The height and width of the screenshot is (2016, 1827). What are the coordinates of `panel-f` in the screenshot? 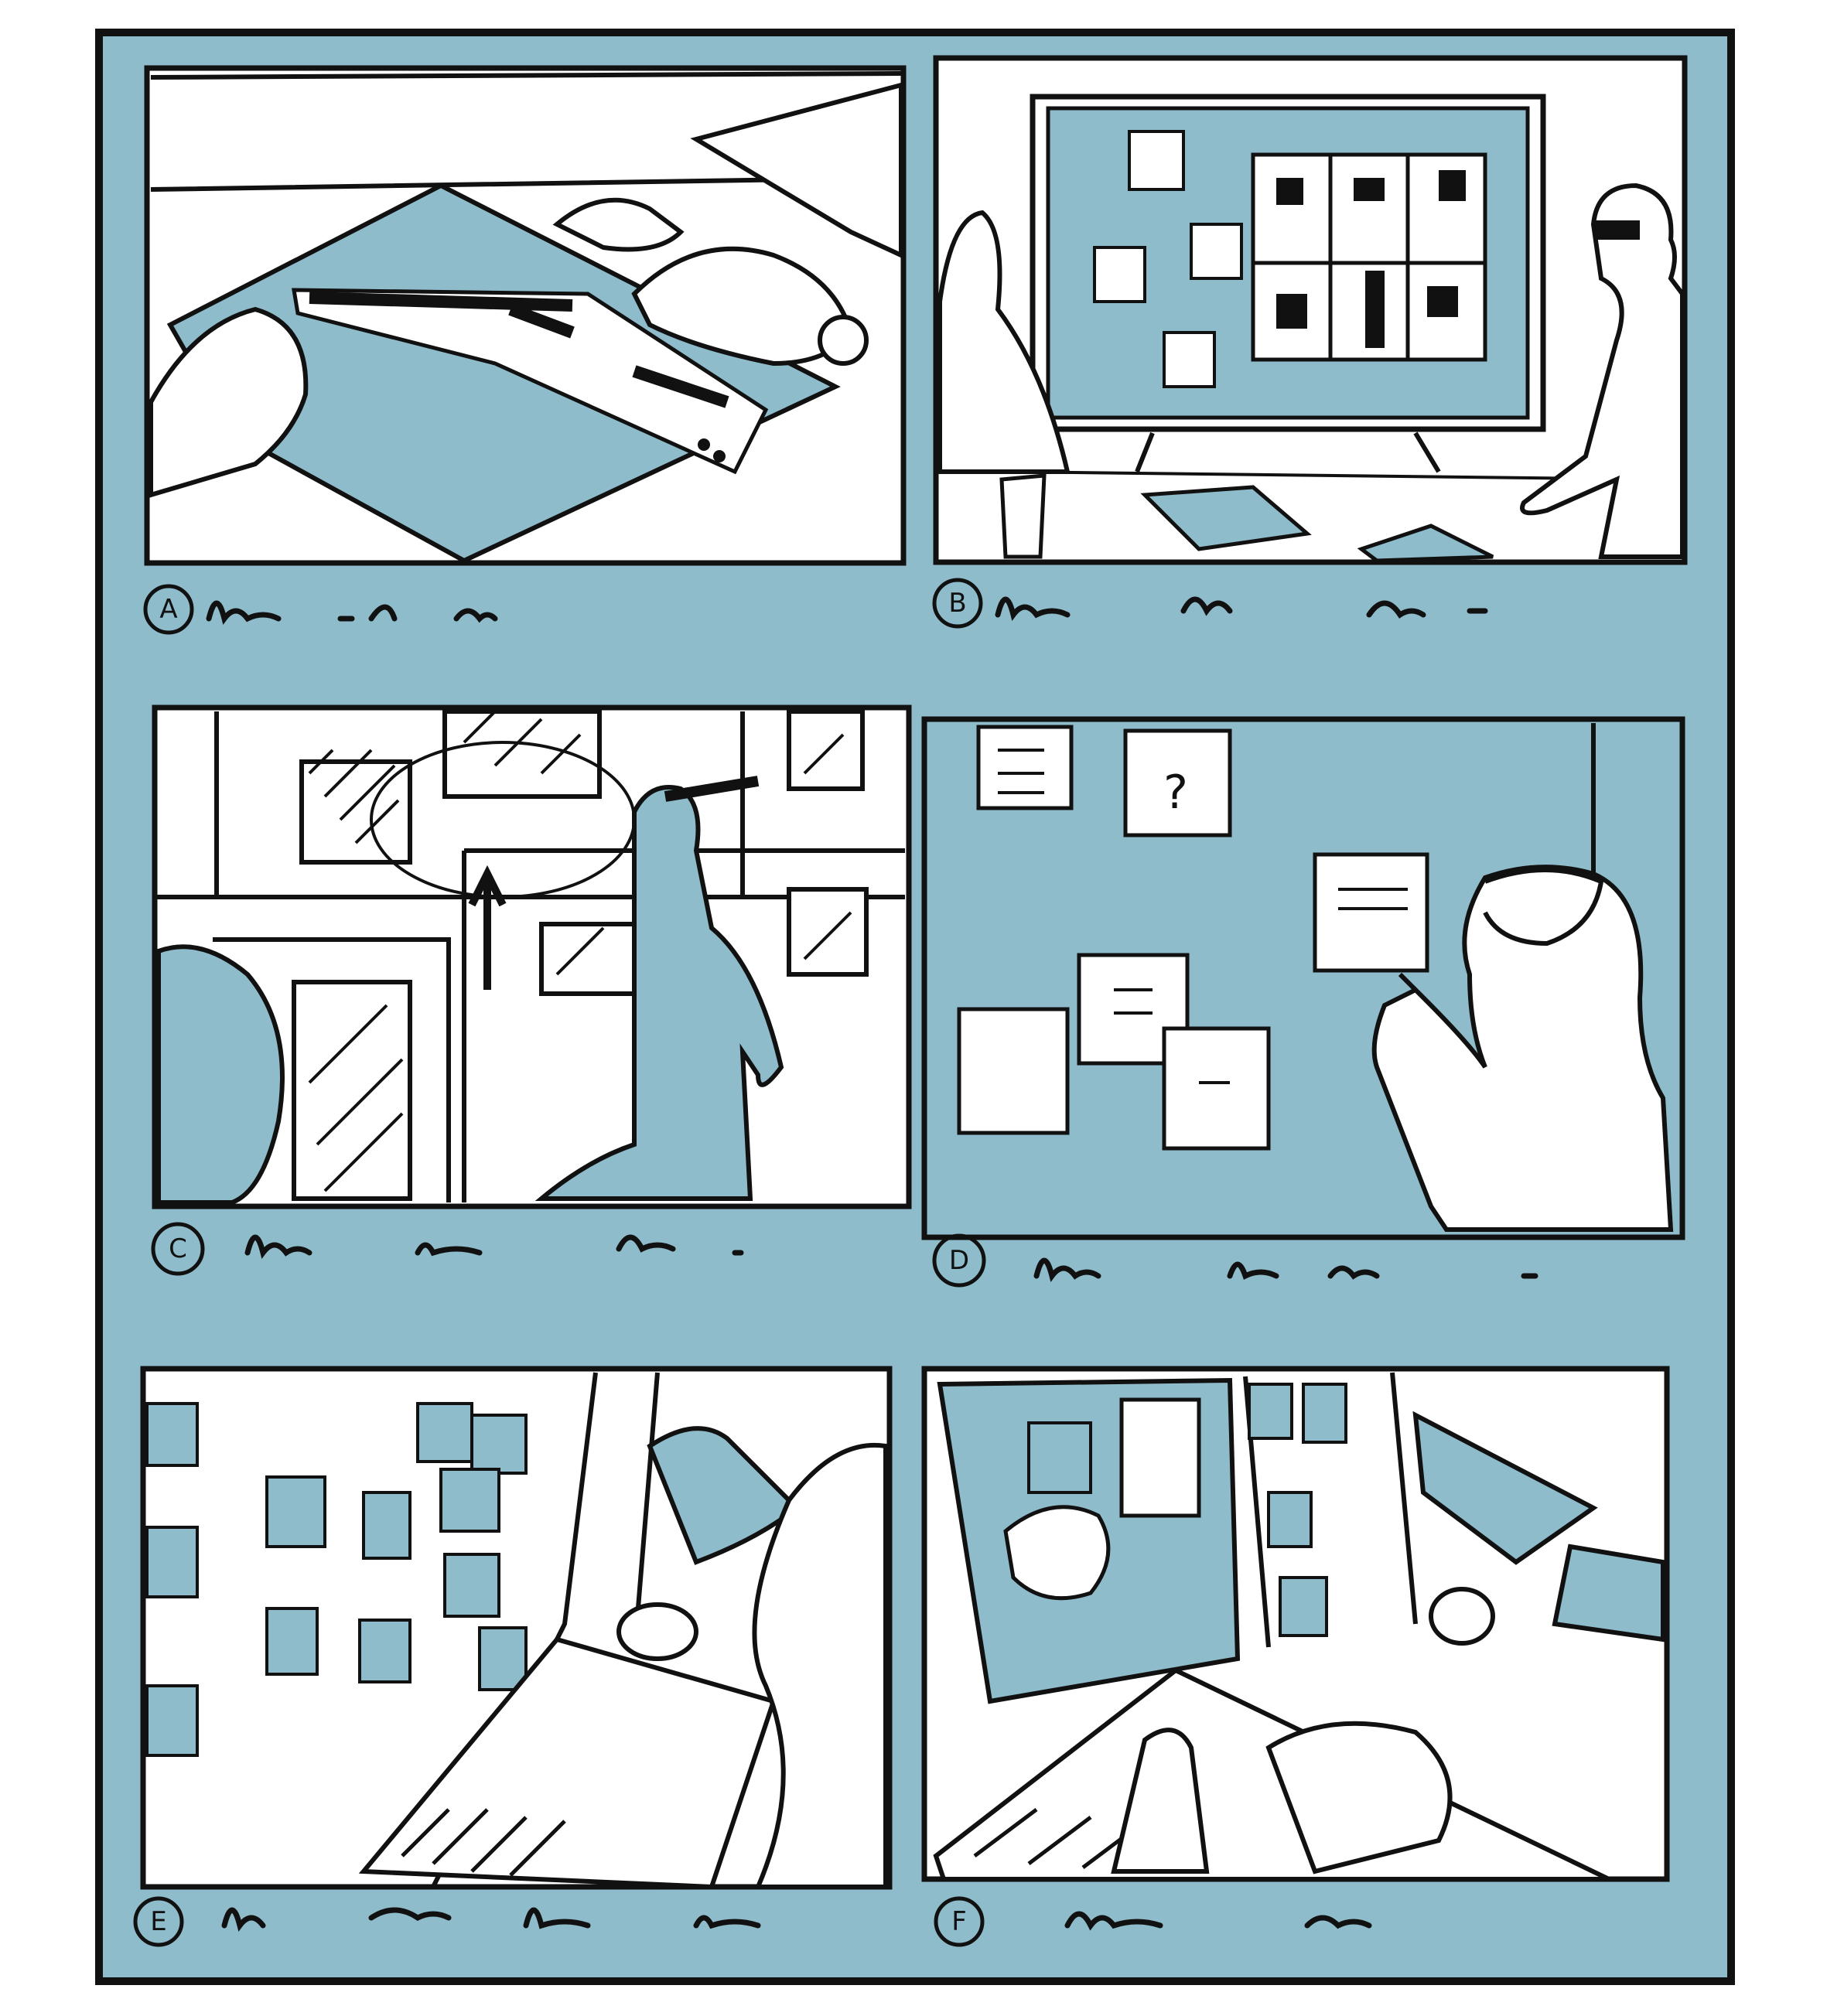 It's located at (1295, 1624).